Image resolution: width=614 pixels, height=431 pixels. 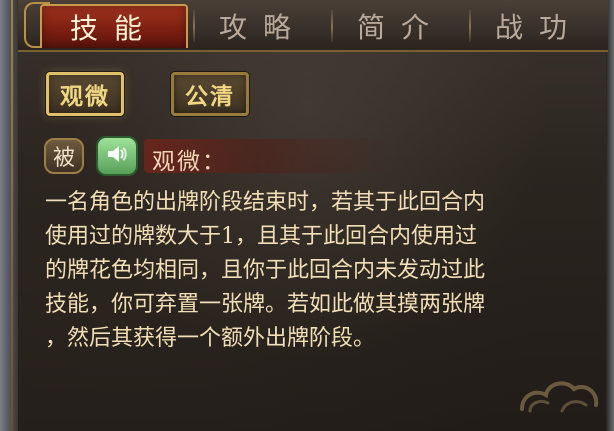 I want to click on passive-badge: 被, so click(x=64, y=156).